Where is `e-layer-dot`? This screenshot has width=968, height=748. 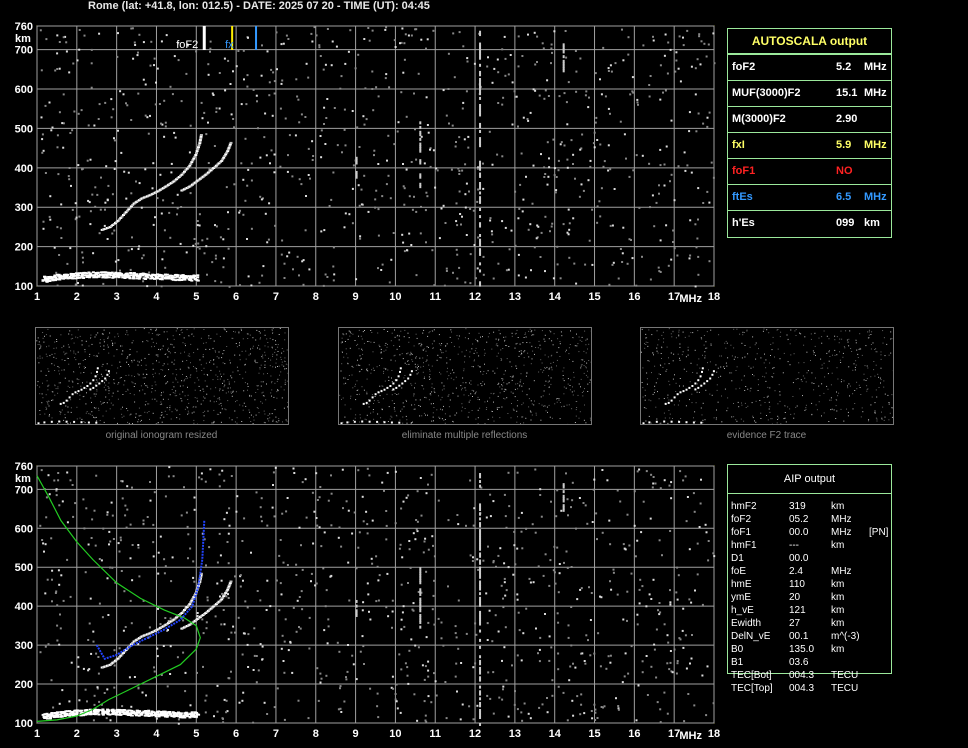 e-layer-dot is located at coordinates (149, 716).